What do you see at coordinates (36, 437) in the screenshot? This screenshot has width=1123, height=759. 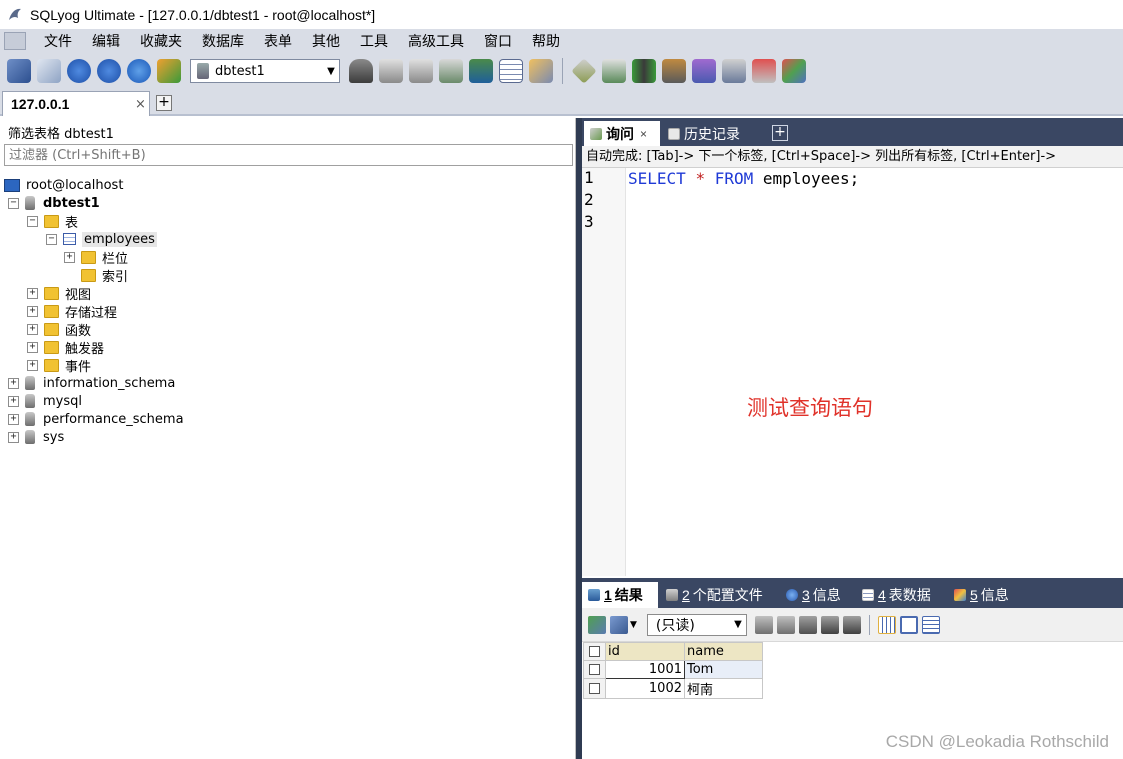 I see `tree-item-sys: + sys` at bounding box center [36, 437].